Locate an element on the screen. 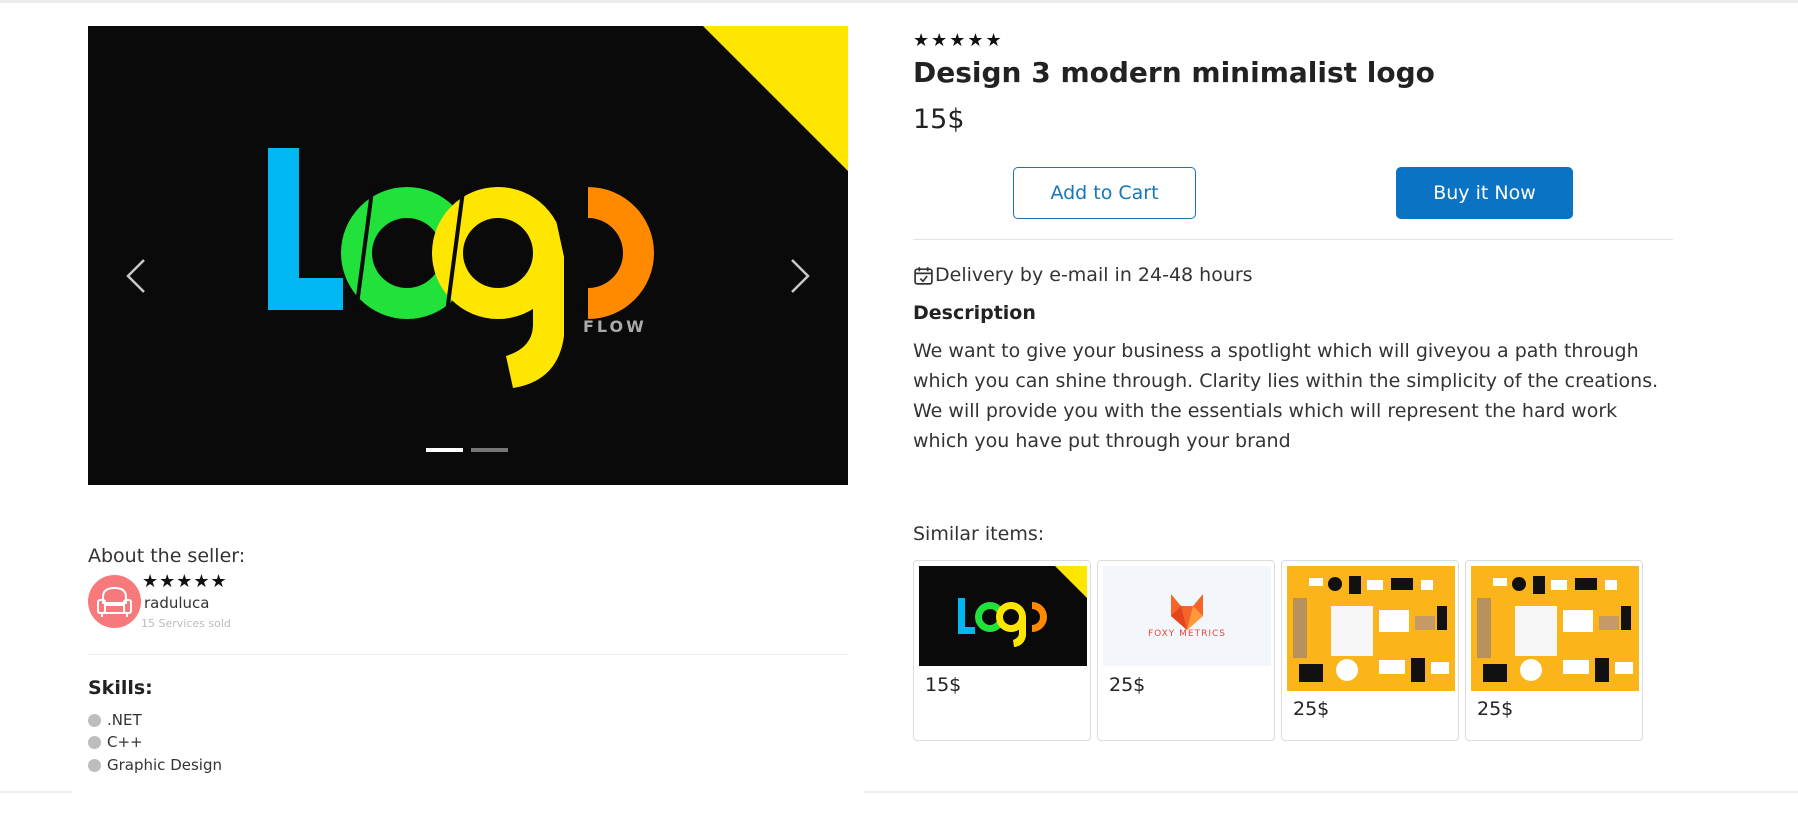 This screenshot has height=822, width=1798. description-heading: Description is located at coordinates (974, 313).